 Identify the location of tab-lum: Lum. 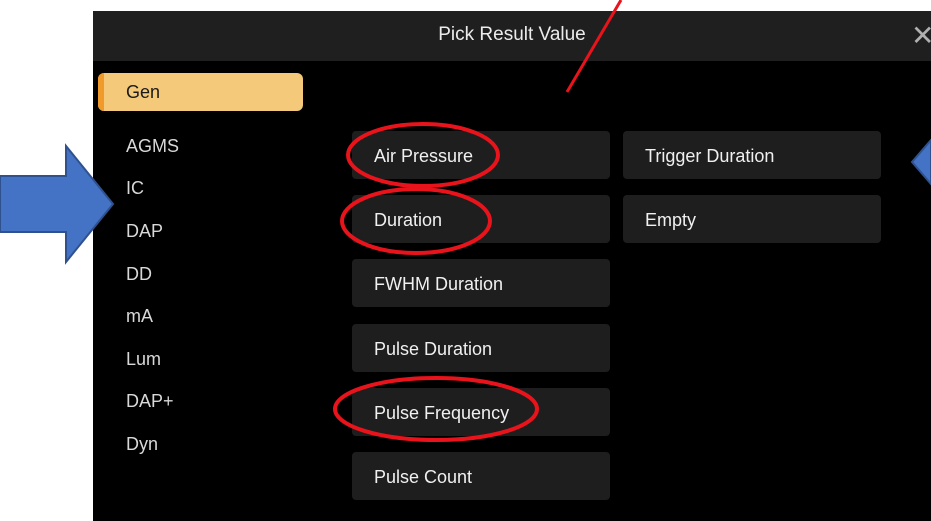
(200, 359).